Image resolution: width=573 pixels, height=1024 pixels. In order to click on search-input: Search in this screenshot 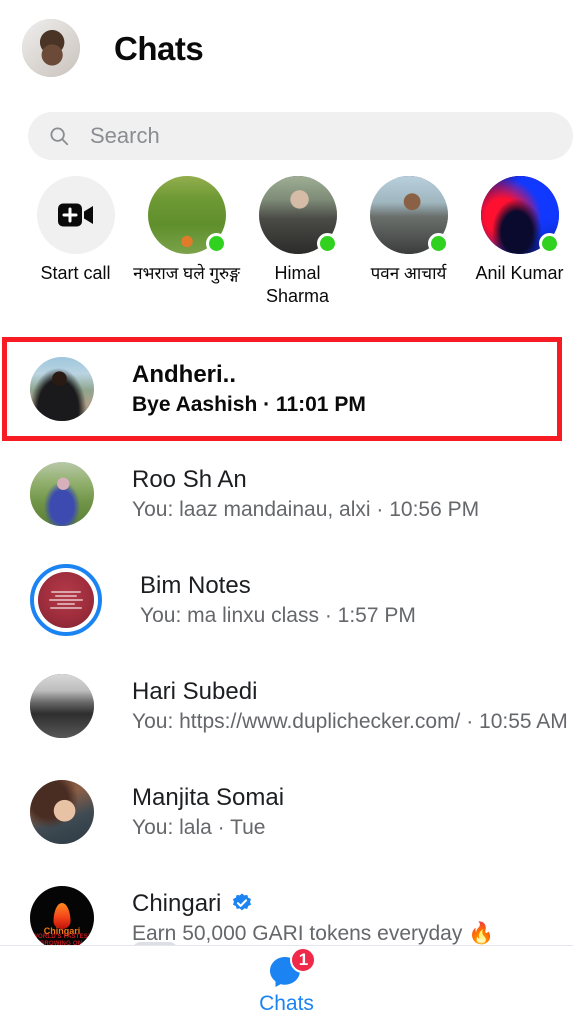, I will do `click(300, 136)`.